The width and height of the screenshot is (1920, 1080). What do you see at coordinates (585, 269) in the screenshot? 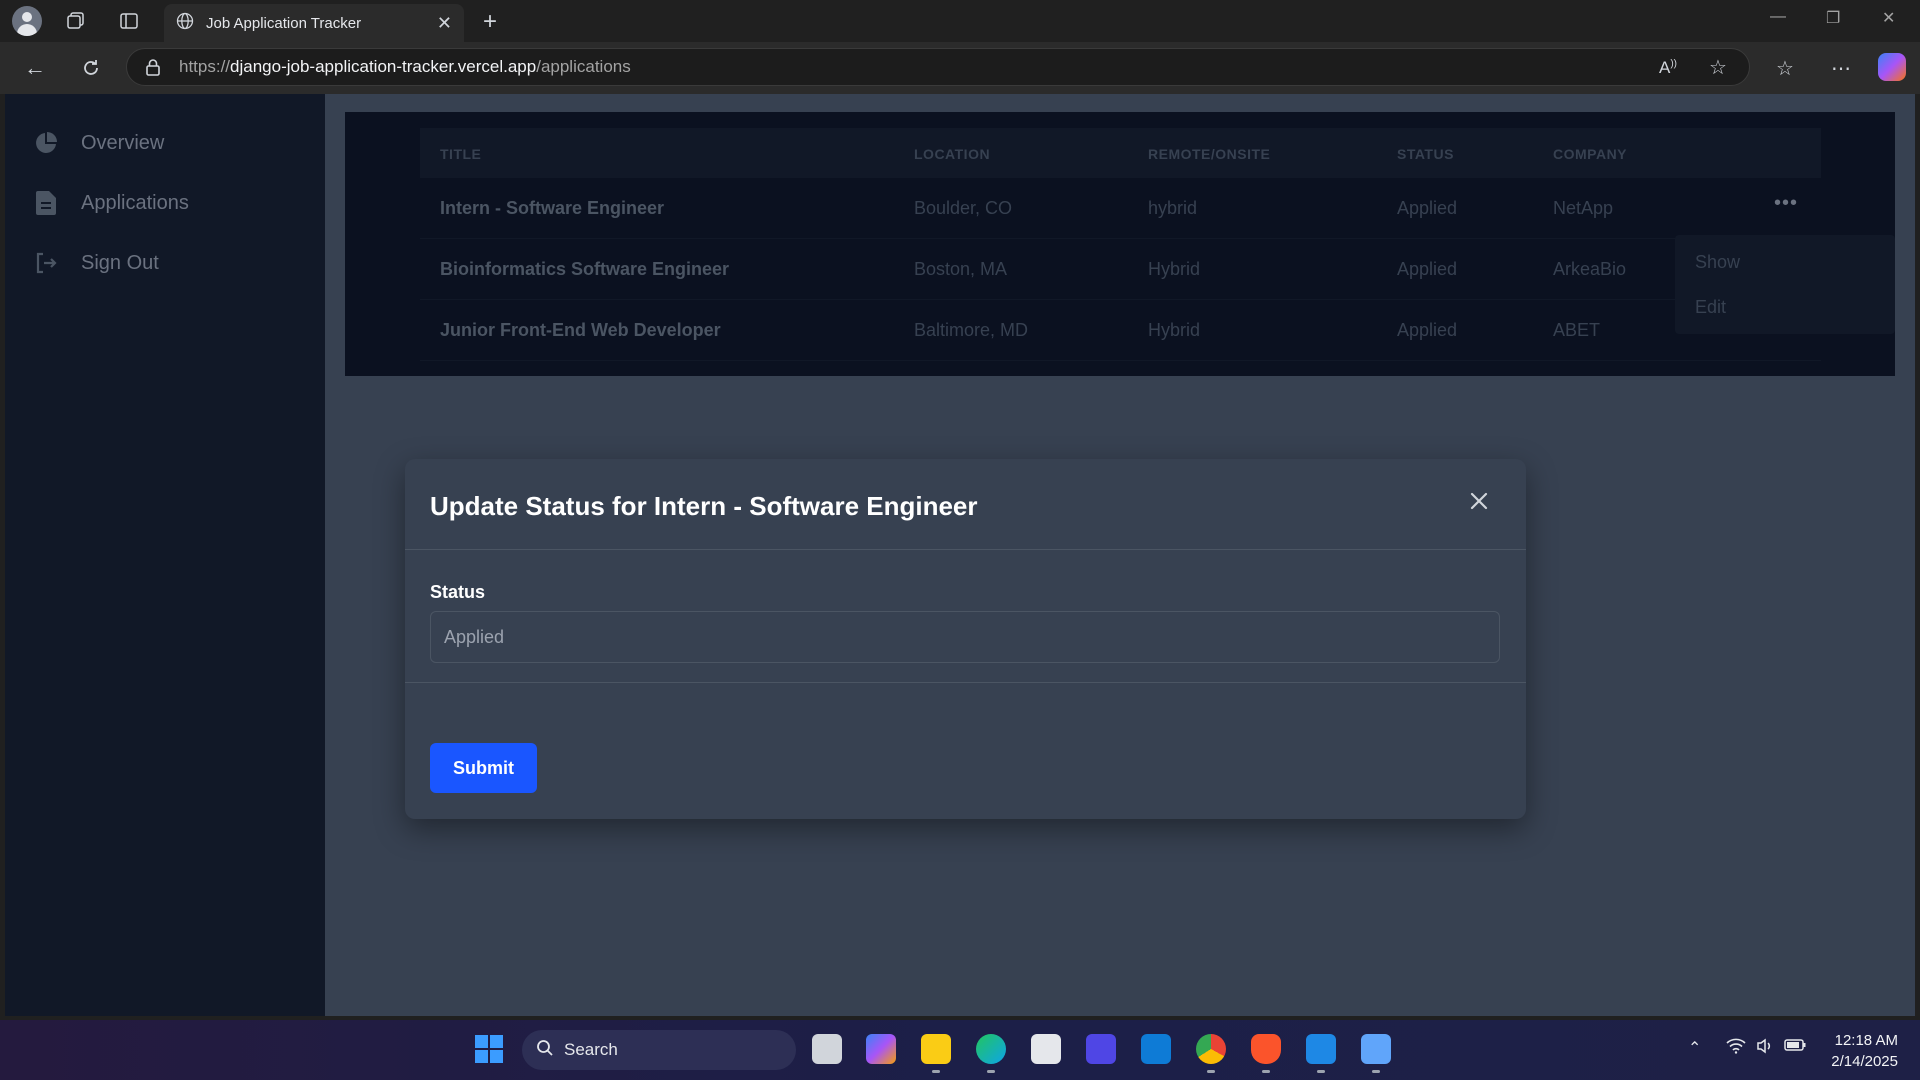
I see `cell-title: Bioinformatics Software Engineer` at bounding box center [585, 269].